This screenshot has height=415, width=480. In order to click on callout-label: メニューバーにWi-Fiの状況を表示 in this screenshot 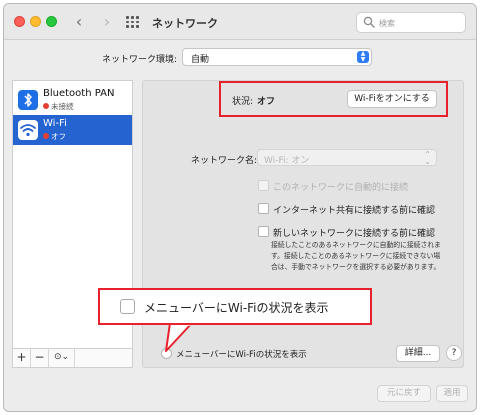, I will do `click(236, 308)`.